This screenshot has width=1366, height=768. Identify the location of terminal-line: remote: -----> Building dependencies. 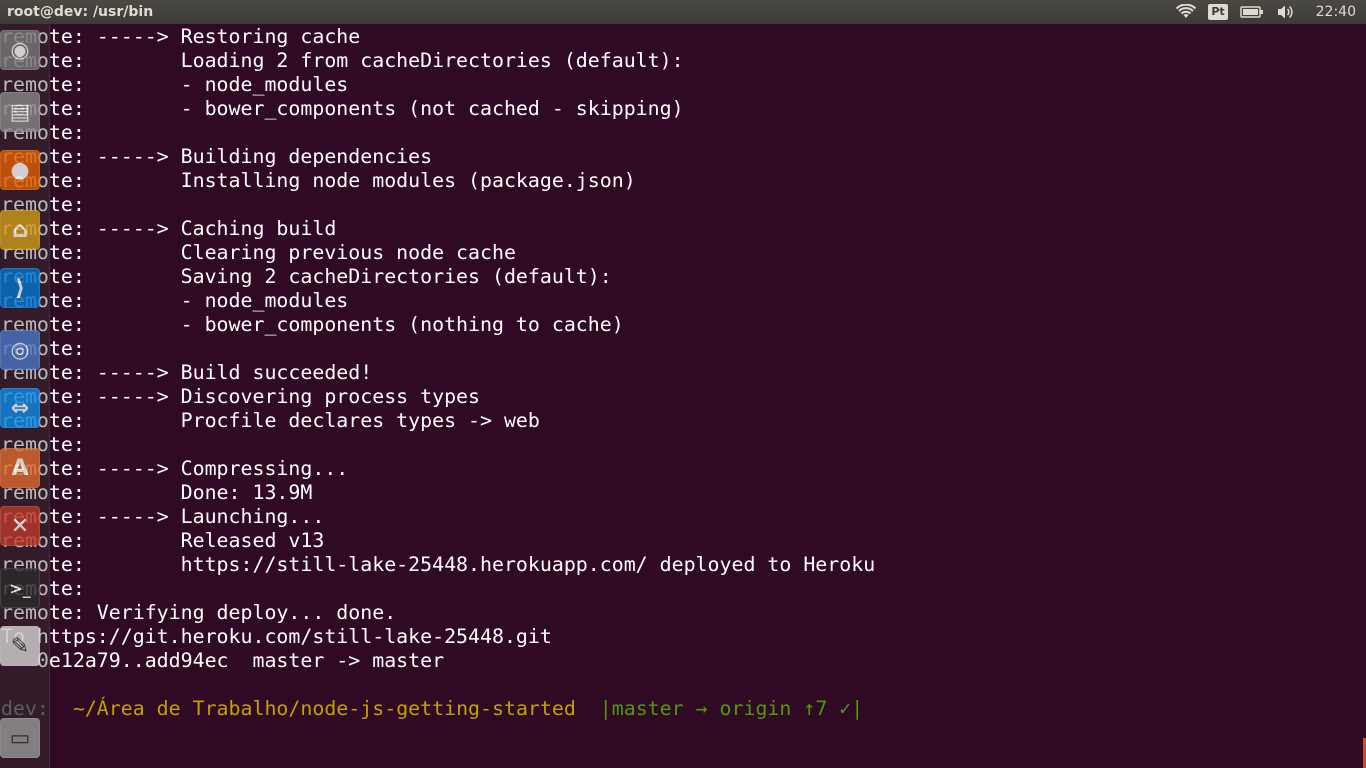
(217, 156).